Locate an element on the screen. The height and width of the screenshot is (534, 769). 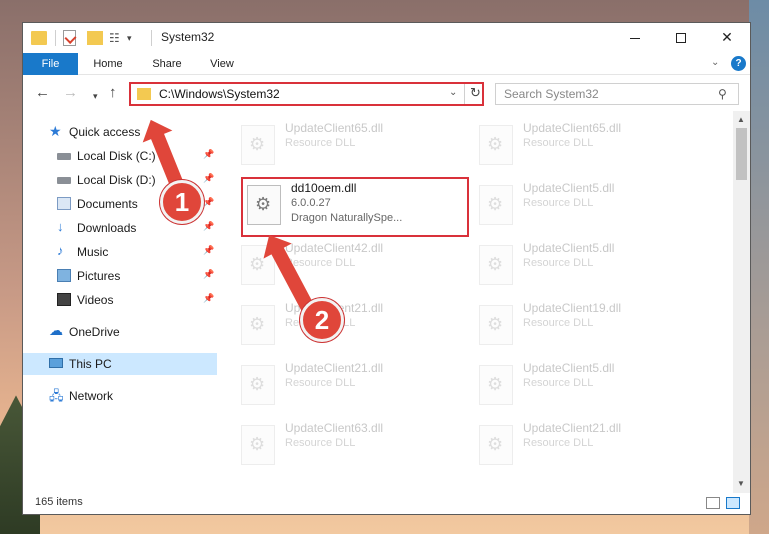
sidebar-item-local-disk-c: Local Disk (C:) 📌 is located at coordinates (120, 156).